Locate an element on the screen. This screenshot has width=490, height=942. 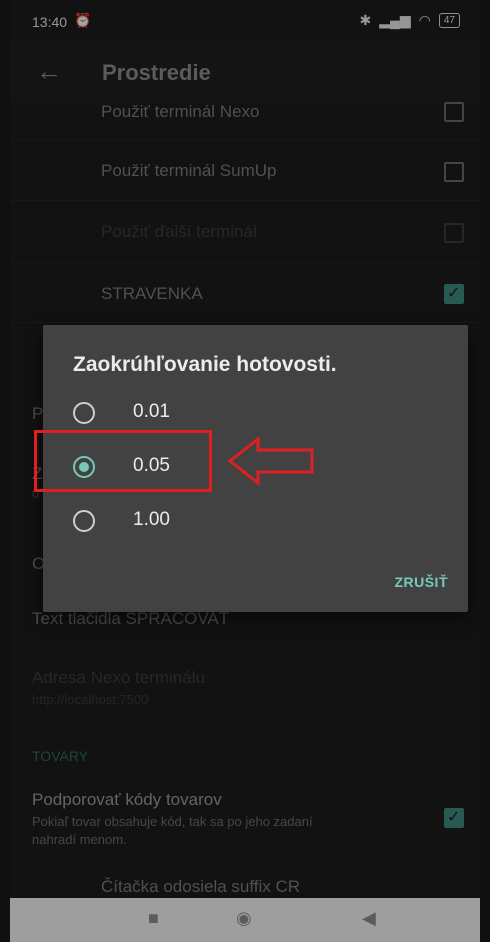
system-nav-bar: ■ ◉ ◀ is located at coordinates (245, 920).